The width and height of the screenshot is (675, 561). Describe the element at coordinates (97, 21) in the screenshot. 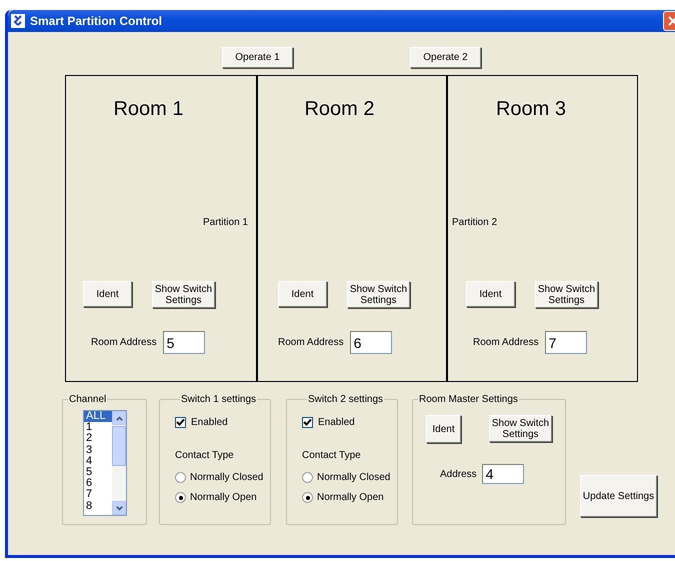

I see `window-title: Smart Partition Control` at that location.